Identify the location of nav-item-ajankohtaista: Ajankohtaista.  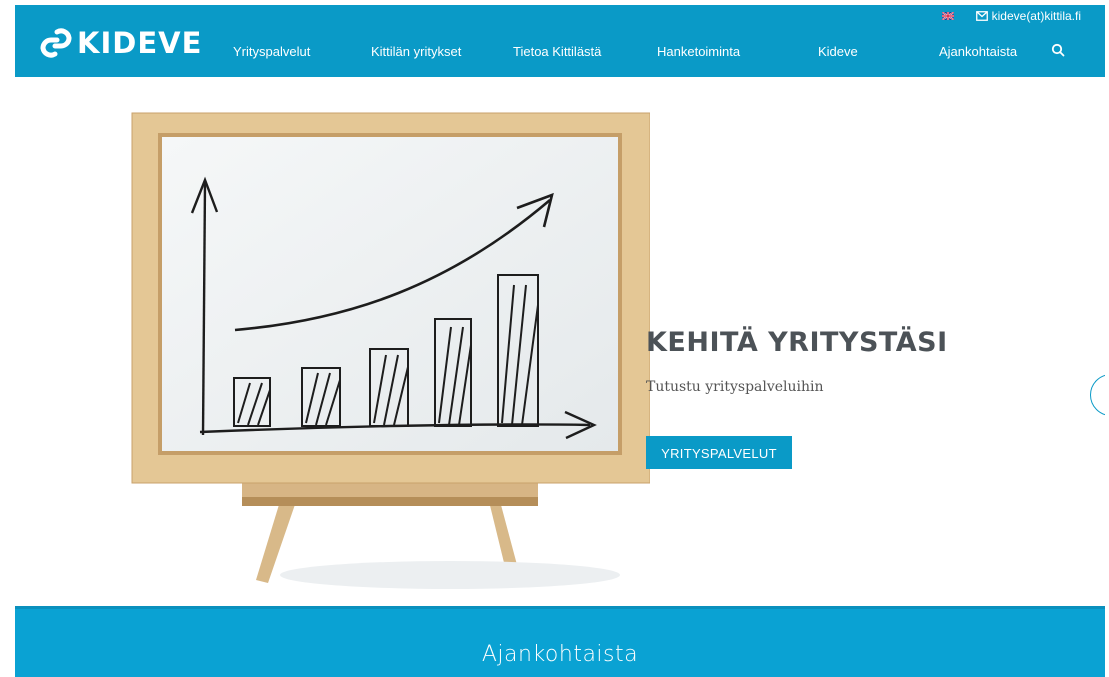
(978, 51).